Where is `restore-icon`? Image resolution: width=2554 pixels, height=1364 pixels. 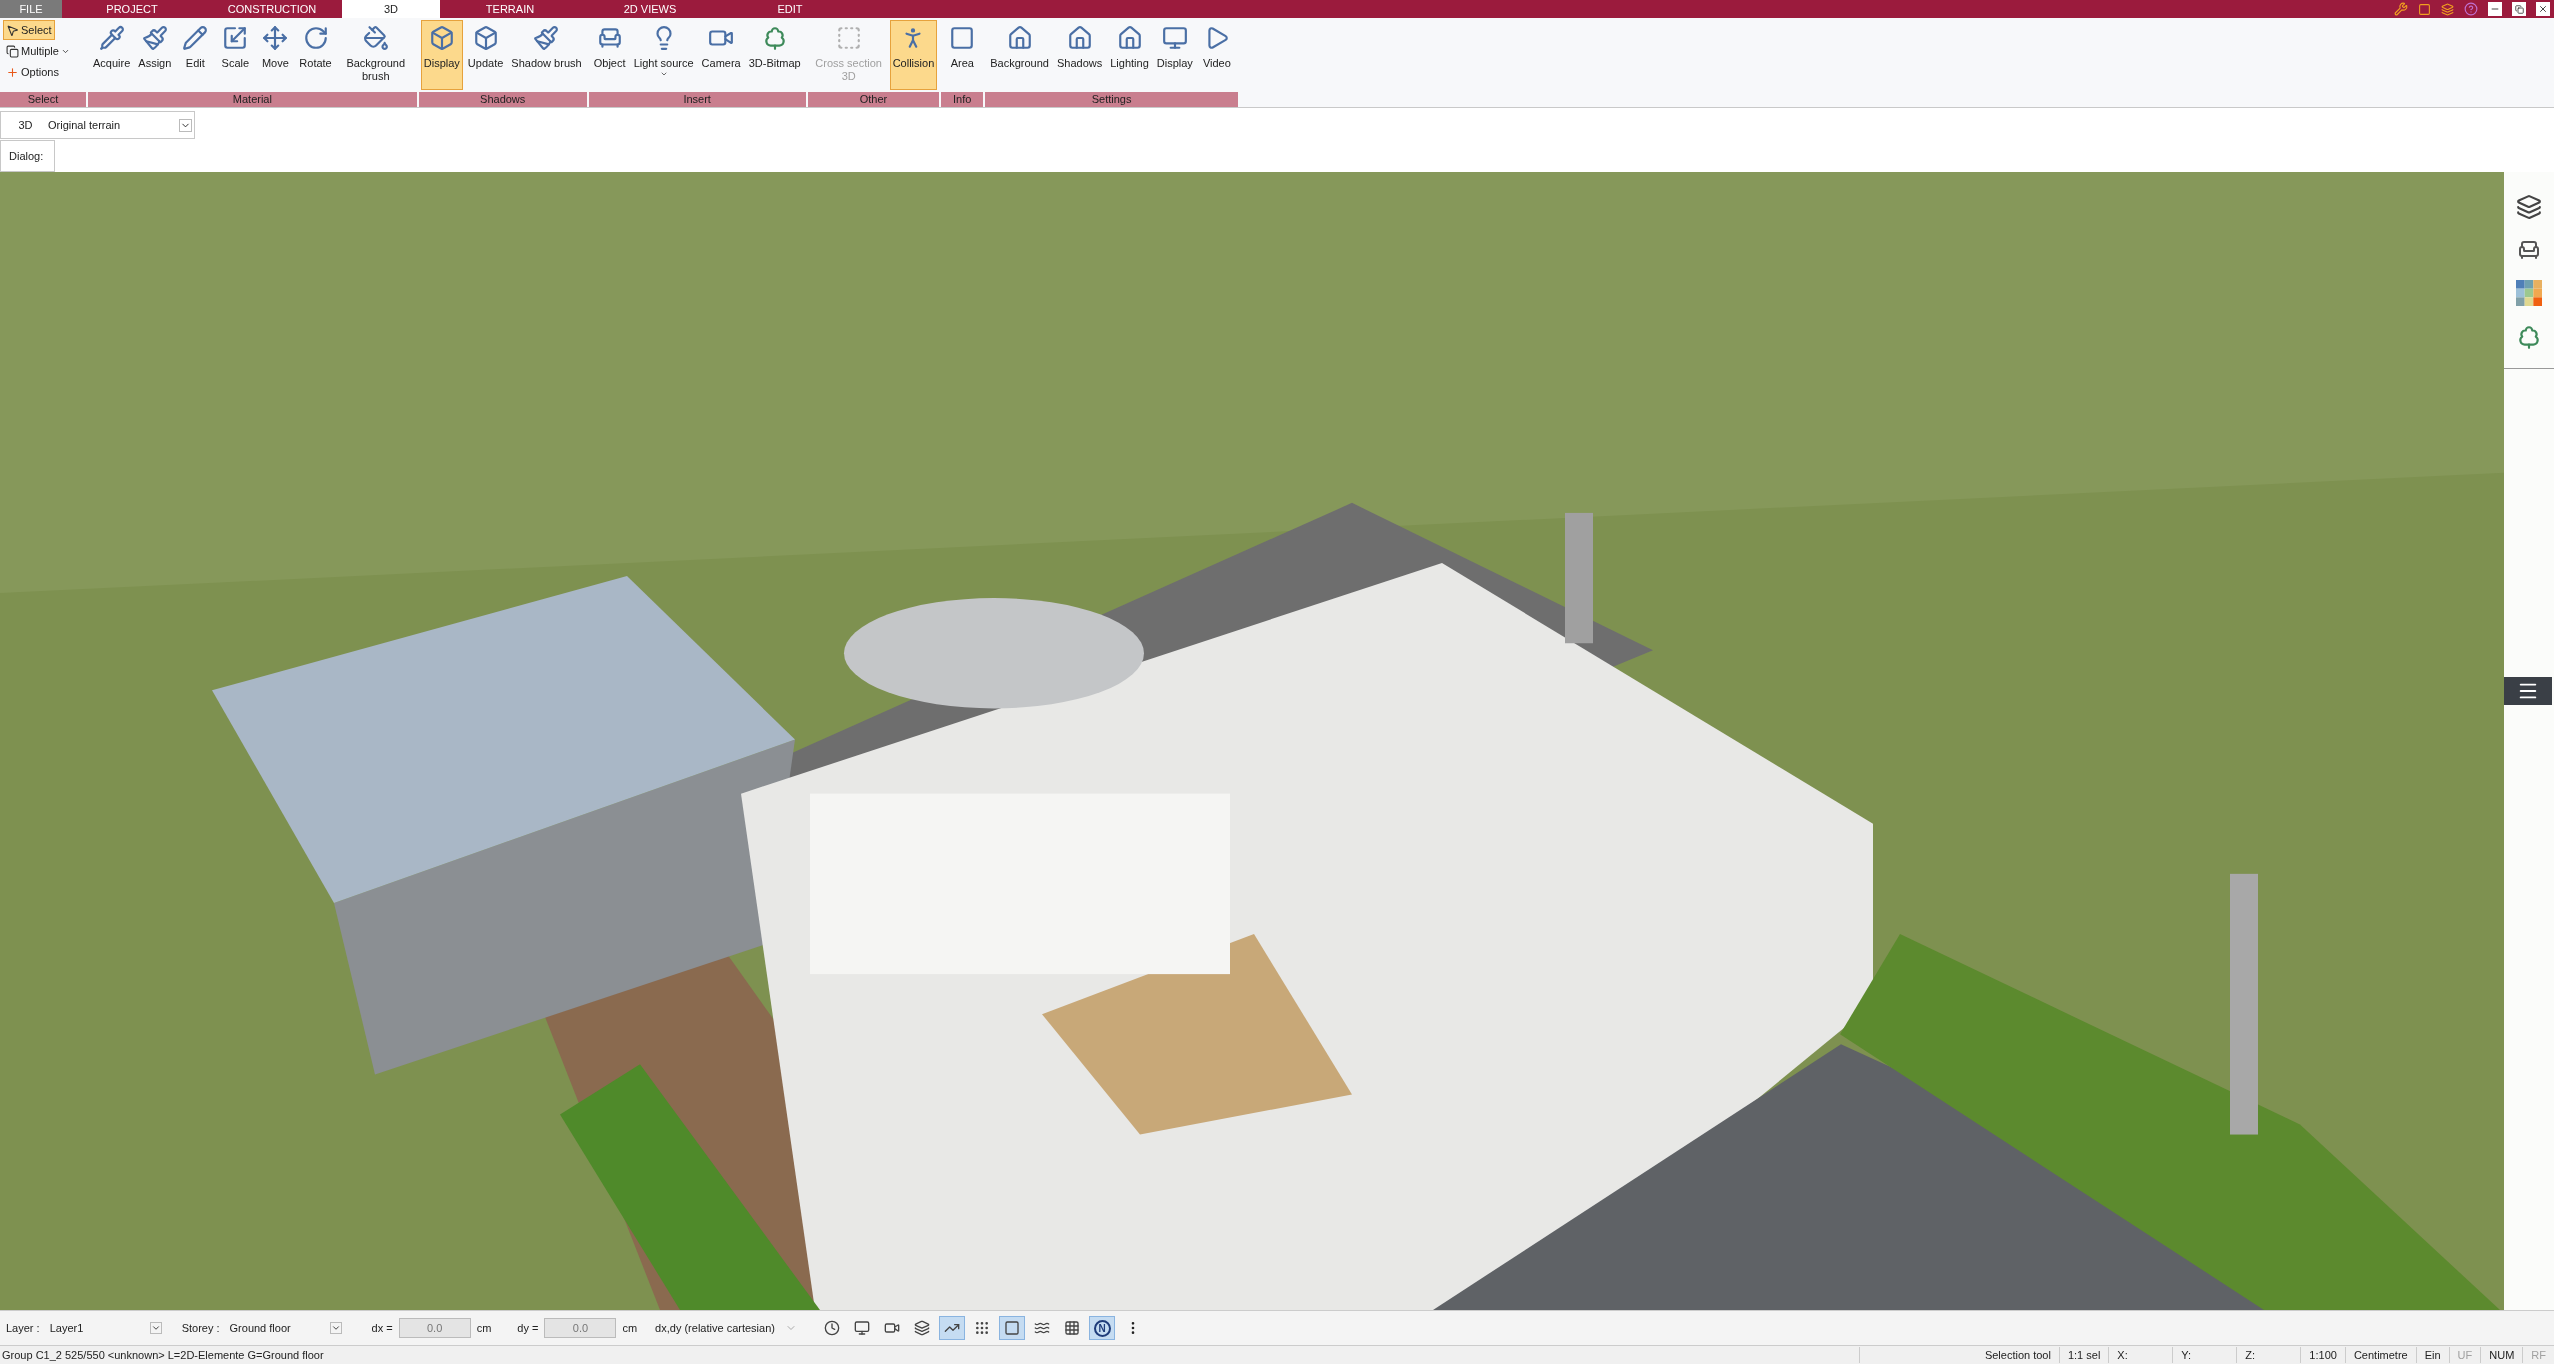 restore-icon is located at coordinates (2519, 9).